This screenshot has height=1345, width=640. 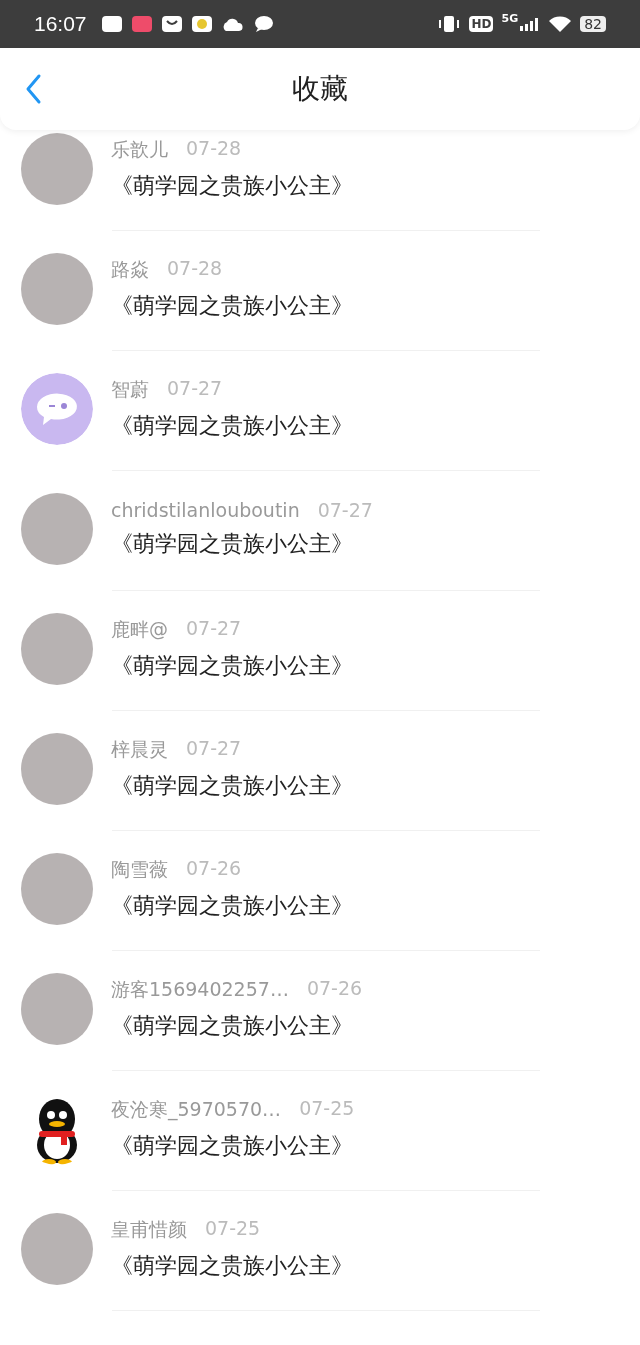 I want to click on favorite-item: chridstilanlouboutin 07-27 《萌学园之贵族小公主》, so click(x=320, y=530).